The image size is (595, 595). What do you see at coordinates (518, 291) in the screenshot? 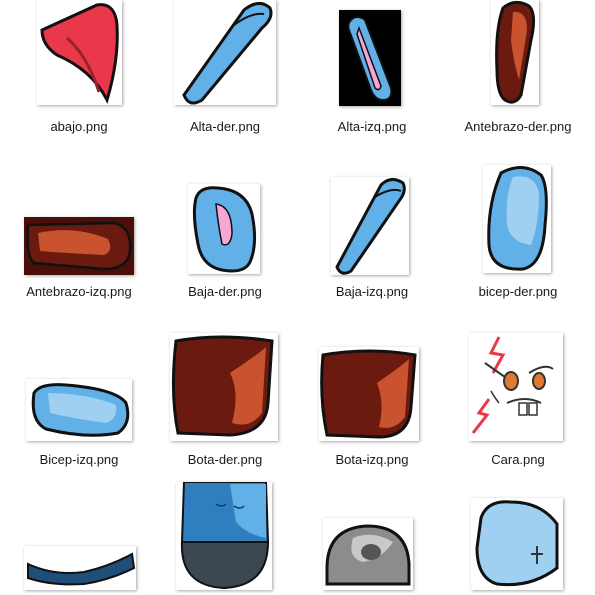
I see `file-label: bicep-der.png` at bounding box center [518, 291].